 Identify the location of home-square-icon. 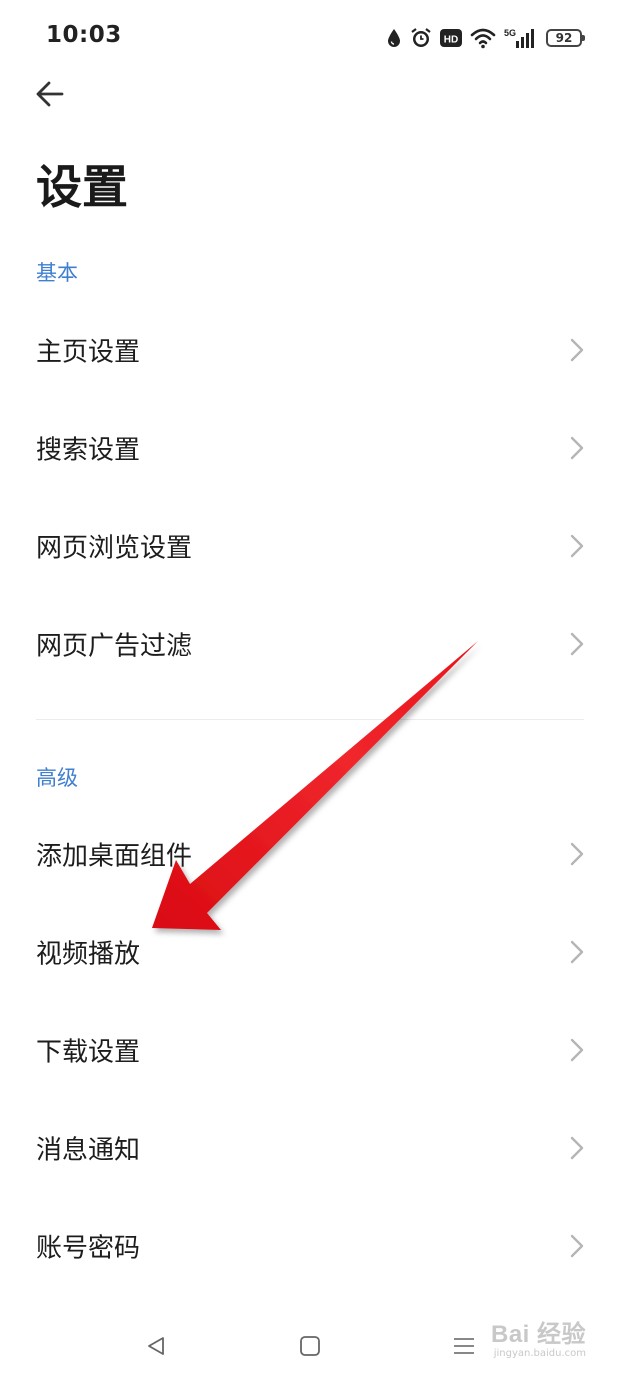
(310, 1346).